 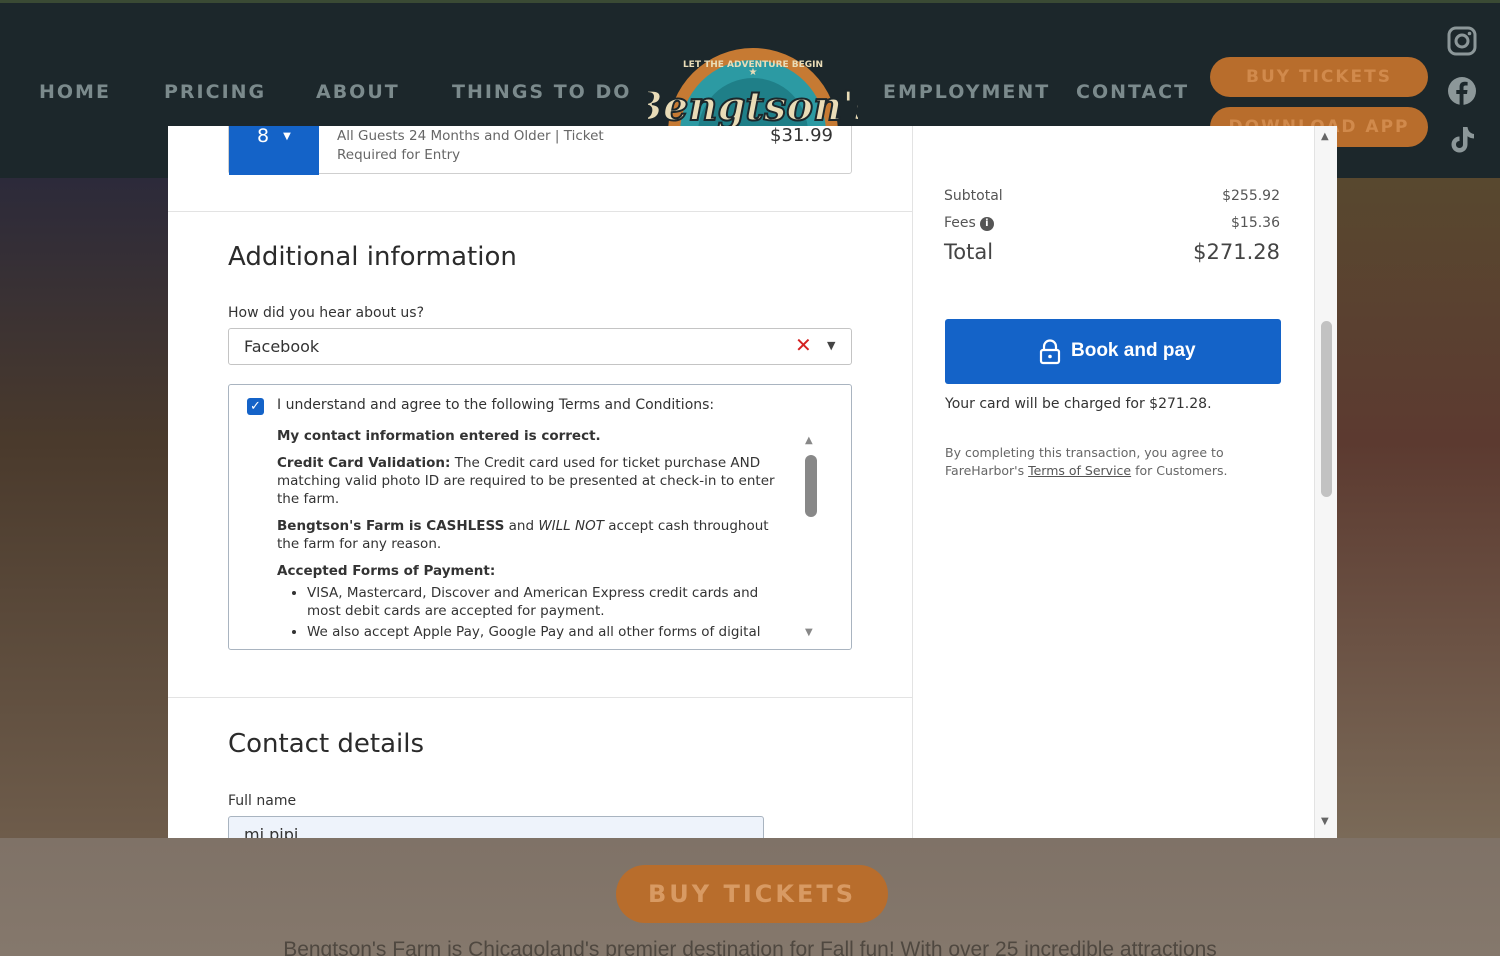 What do you see at coordinates (1179, 470) in the screenshot?
I see `legal-suffix: for Customers.` at bounding box center [1179, 470].